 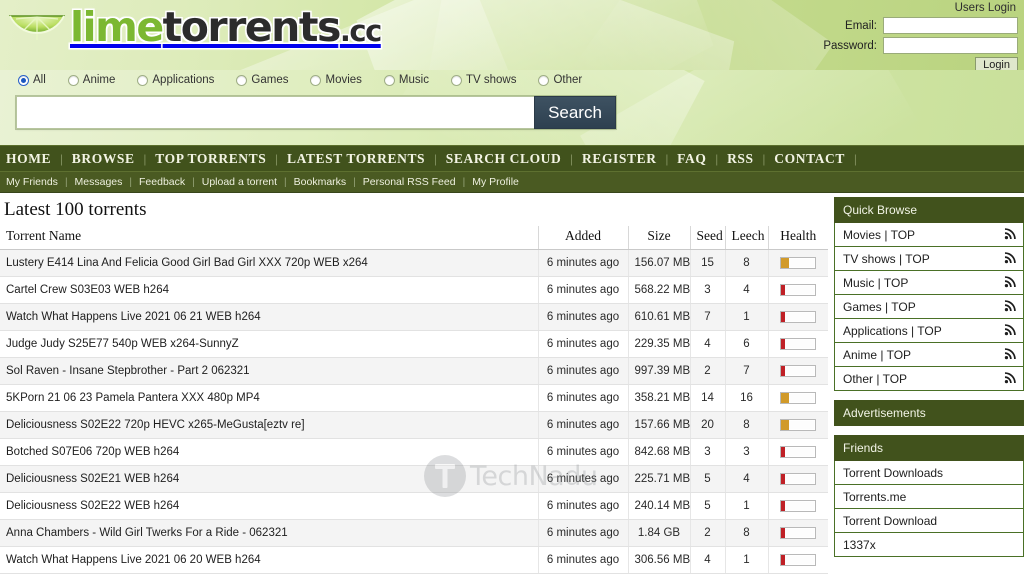 What do you see at coordinates (409, 182) in the screenshot?
I see `subnav-item-personal-rss-feed: Personal RSS Feed` at bounding box center [409, 182].